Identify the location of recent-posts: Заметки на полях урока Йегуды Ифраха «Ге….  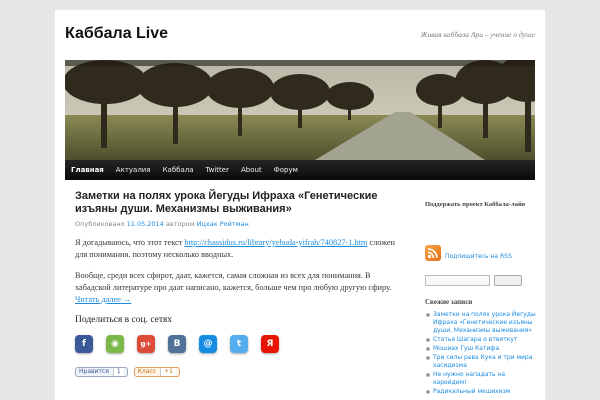
(482, 353).